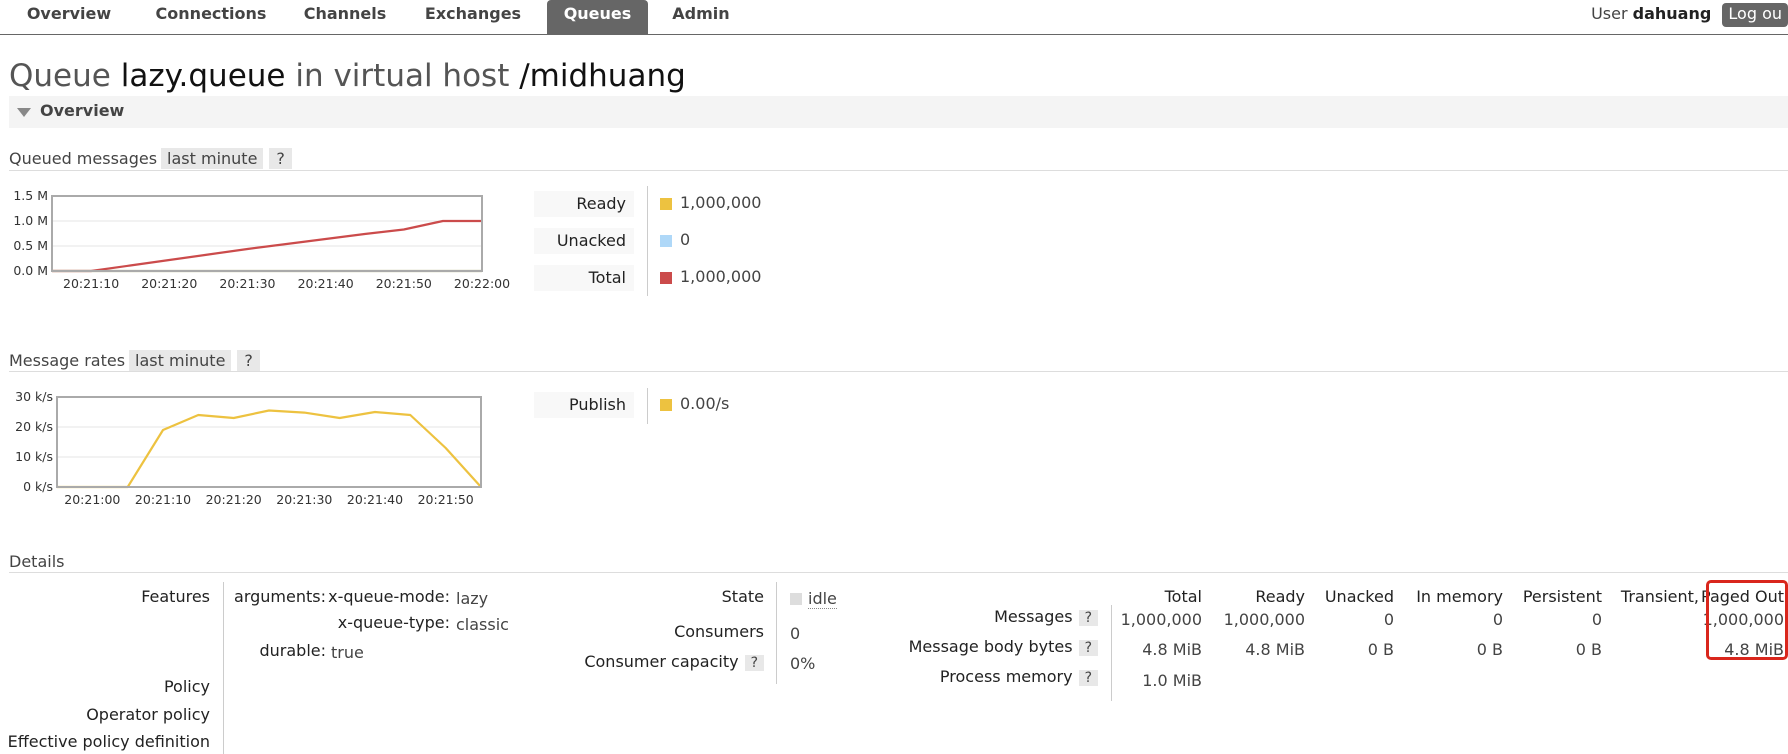 This screenshot has height=754, width=1788. What do you see at coordinates (584, 278) in the screenshot?
I see `legend-total-label: Total` at bounding box center [584, 278].